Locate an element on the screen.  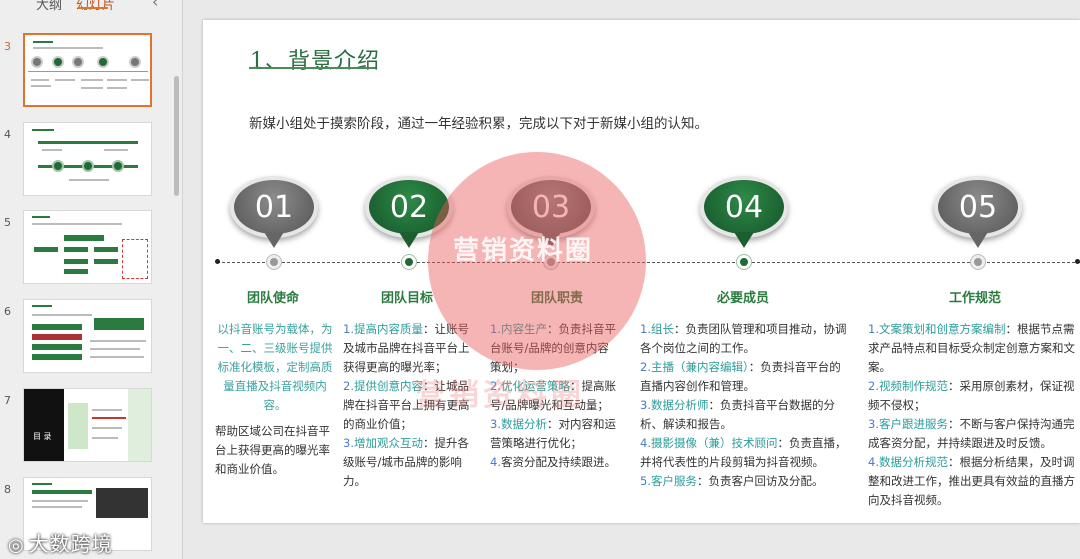
title-underline is located at coordinates (312, 68).